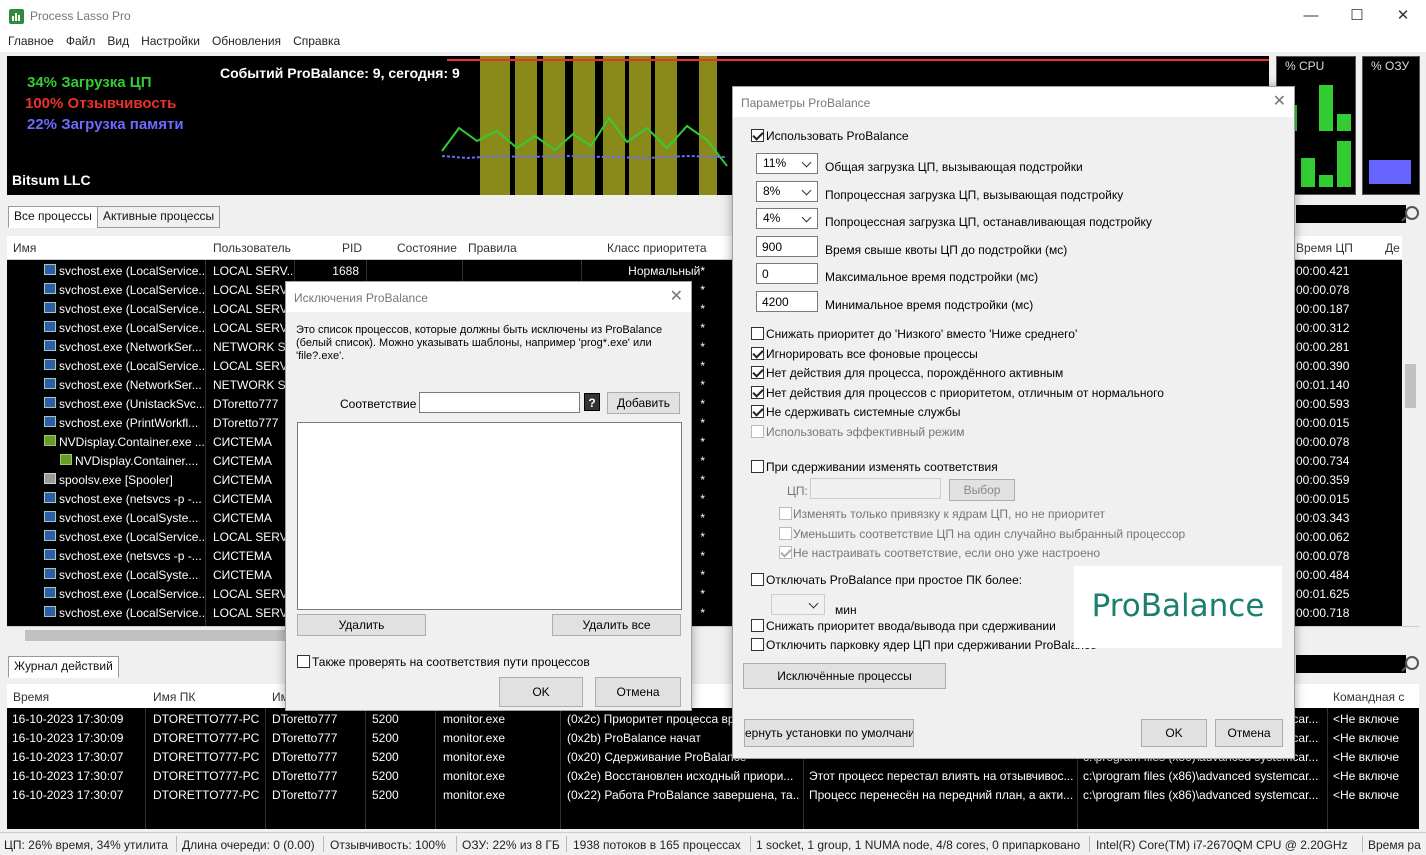 Image resolution: width=1426 pixels, height=855 pixels. What do you see at coordinates (1412, 213) in the screenshot?
I see `search-icon` at bounding box center [1412, 213].